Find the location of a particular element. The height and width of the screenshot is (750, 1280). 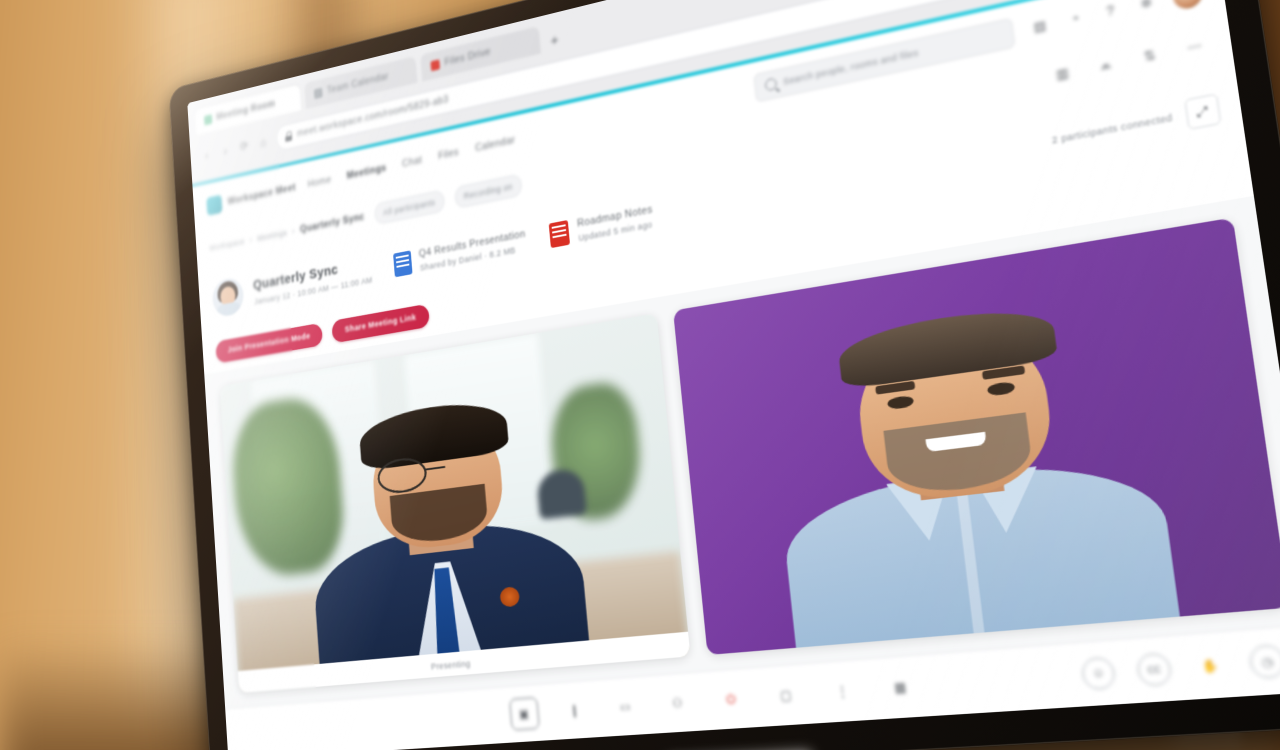

home-icon: ⌂ is located at coordinates (264, 141).